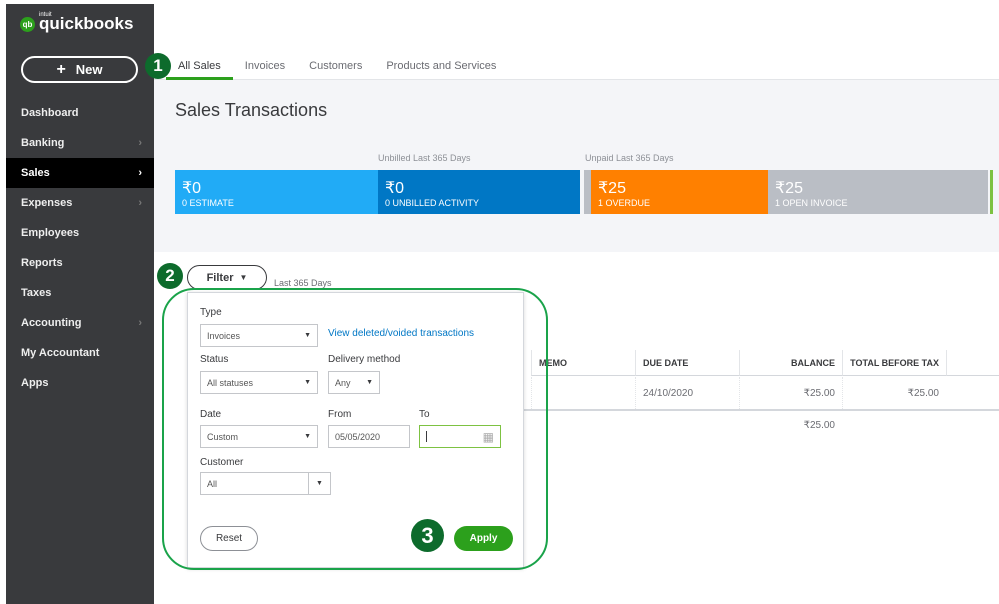 The height and width of the screenshot is (604, 999). I want to click on filter-button: Filter ▼, so click(227, 277).